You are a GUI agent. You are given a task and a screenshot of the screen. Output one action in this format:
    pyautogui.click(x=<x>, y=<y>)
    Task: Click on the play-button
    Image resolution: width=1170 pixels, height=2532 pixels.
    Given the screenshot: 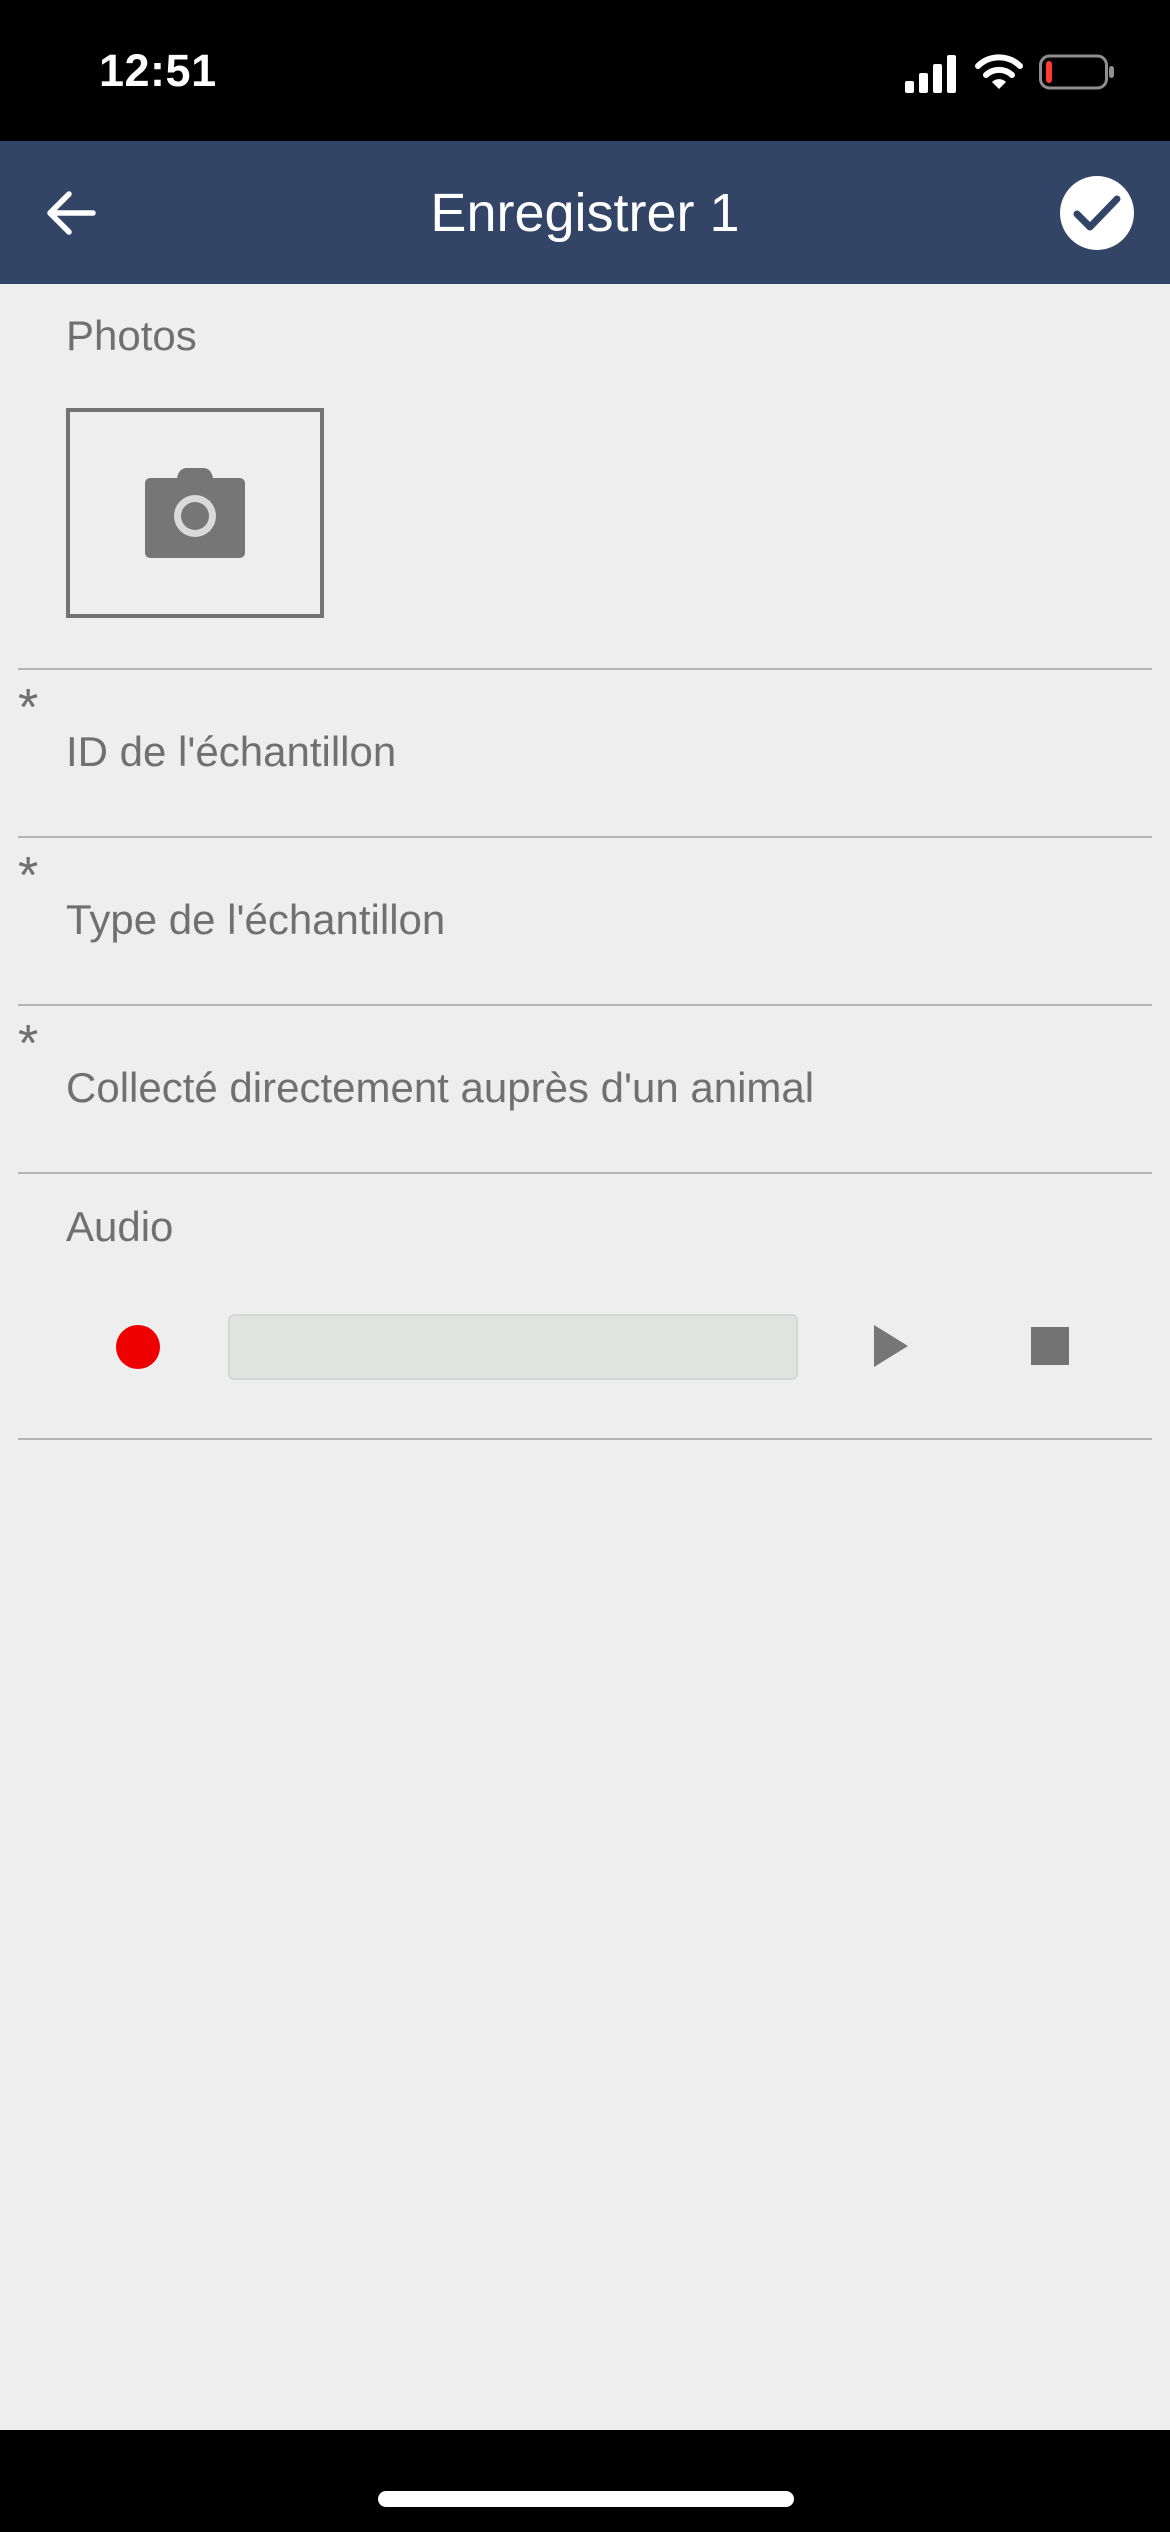 What is the action you would take?
    pyautogui.click(x=891, y=1346)
    